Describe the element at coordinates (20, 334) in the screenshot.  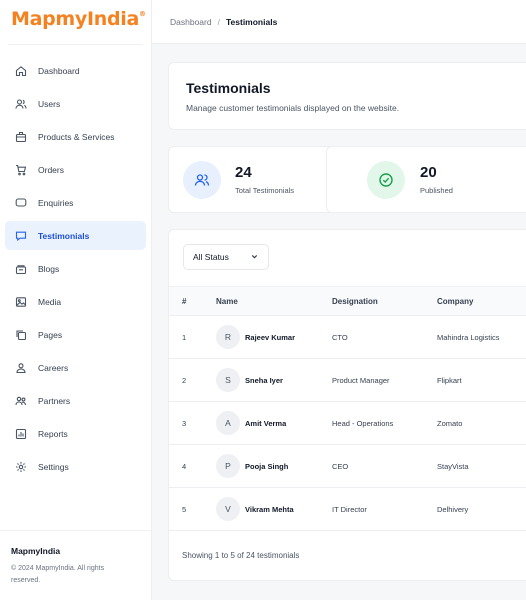
I see `copy-icon` at that location.